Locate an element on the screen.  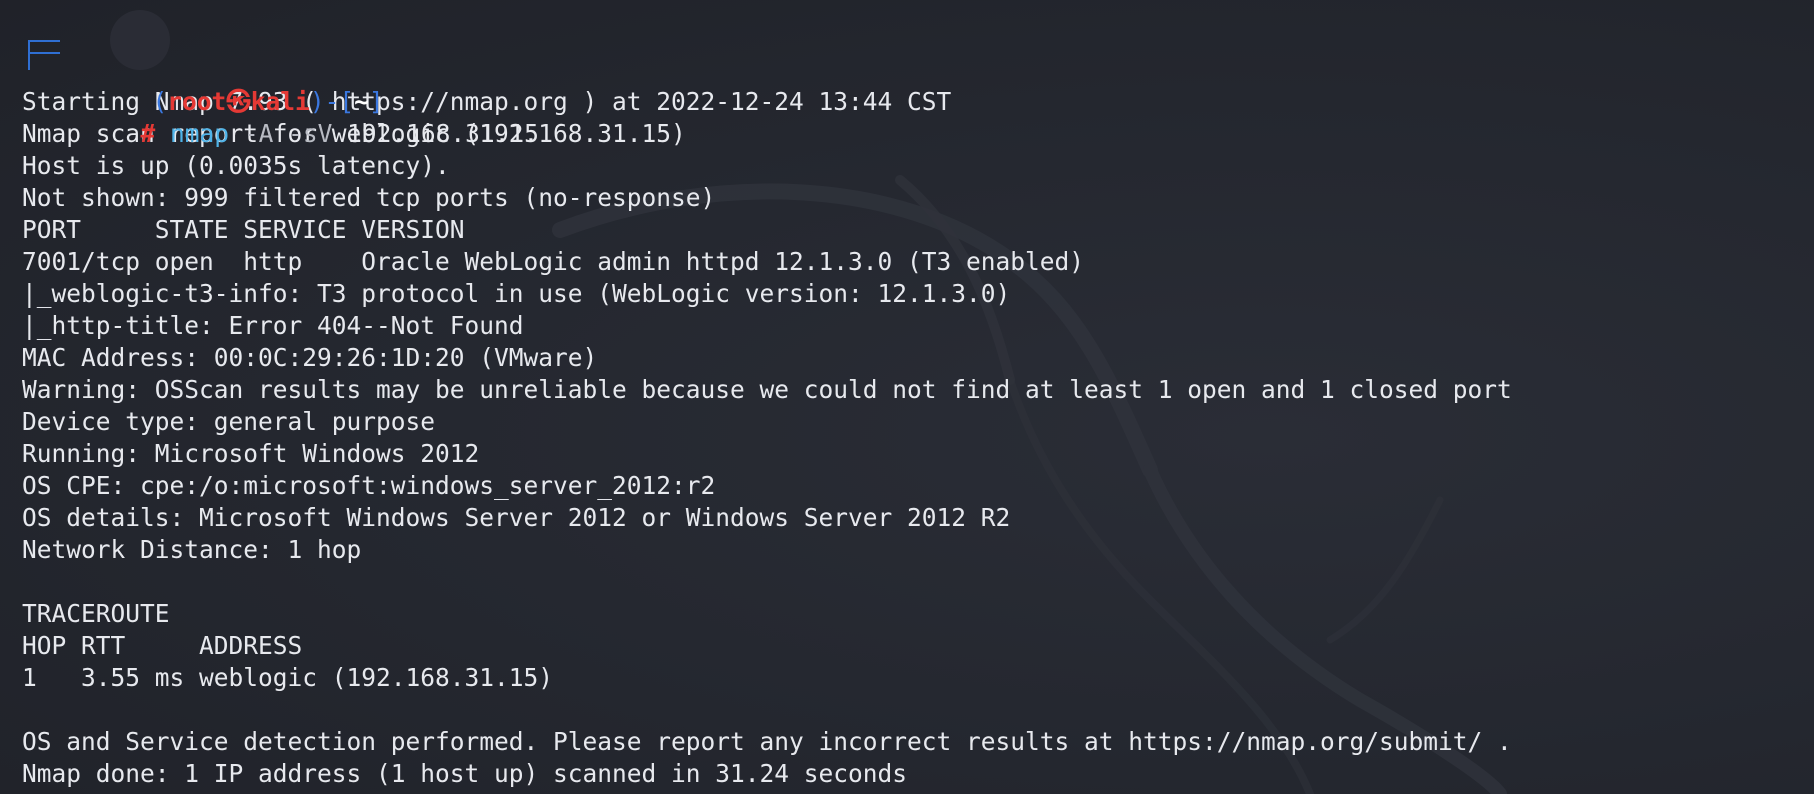
prompt-directory: ~ is located at coordinates (361, 101).